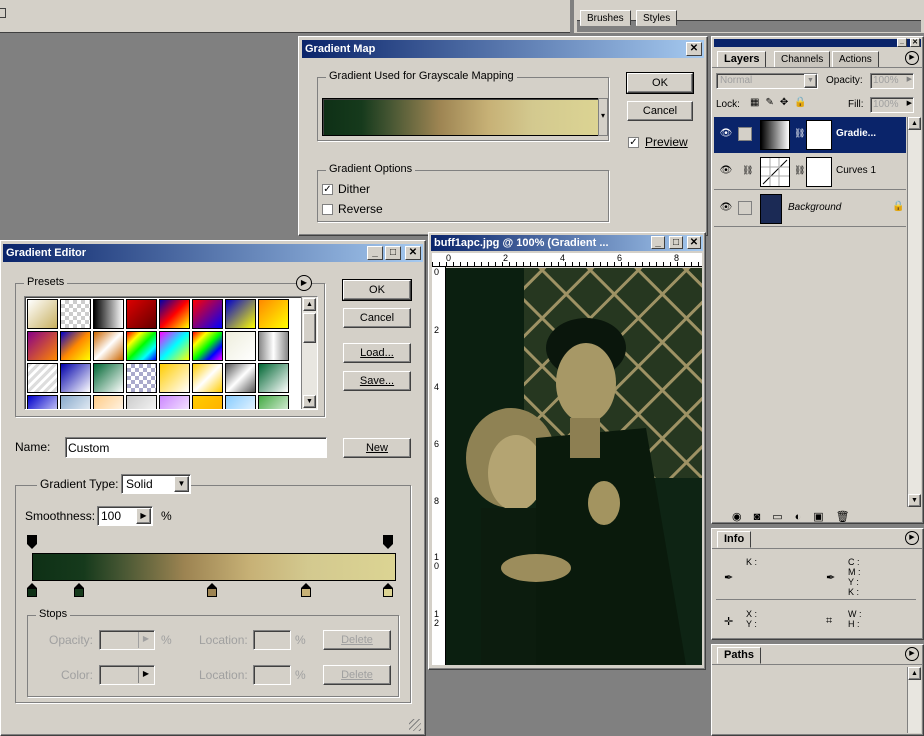  I want to click on dither-checkbox: ✓, so click(327, 189).